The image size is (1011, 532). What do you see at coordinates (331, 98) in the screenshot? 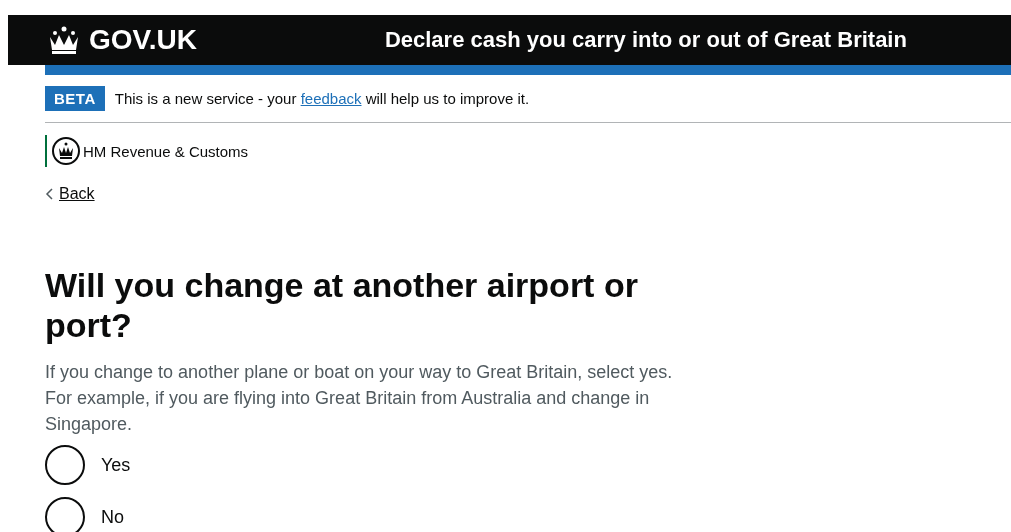
I see `feedback-link: feedback` at bounding box center [331, 98].